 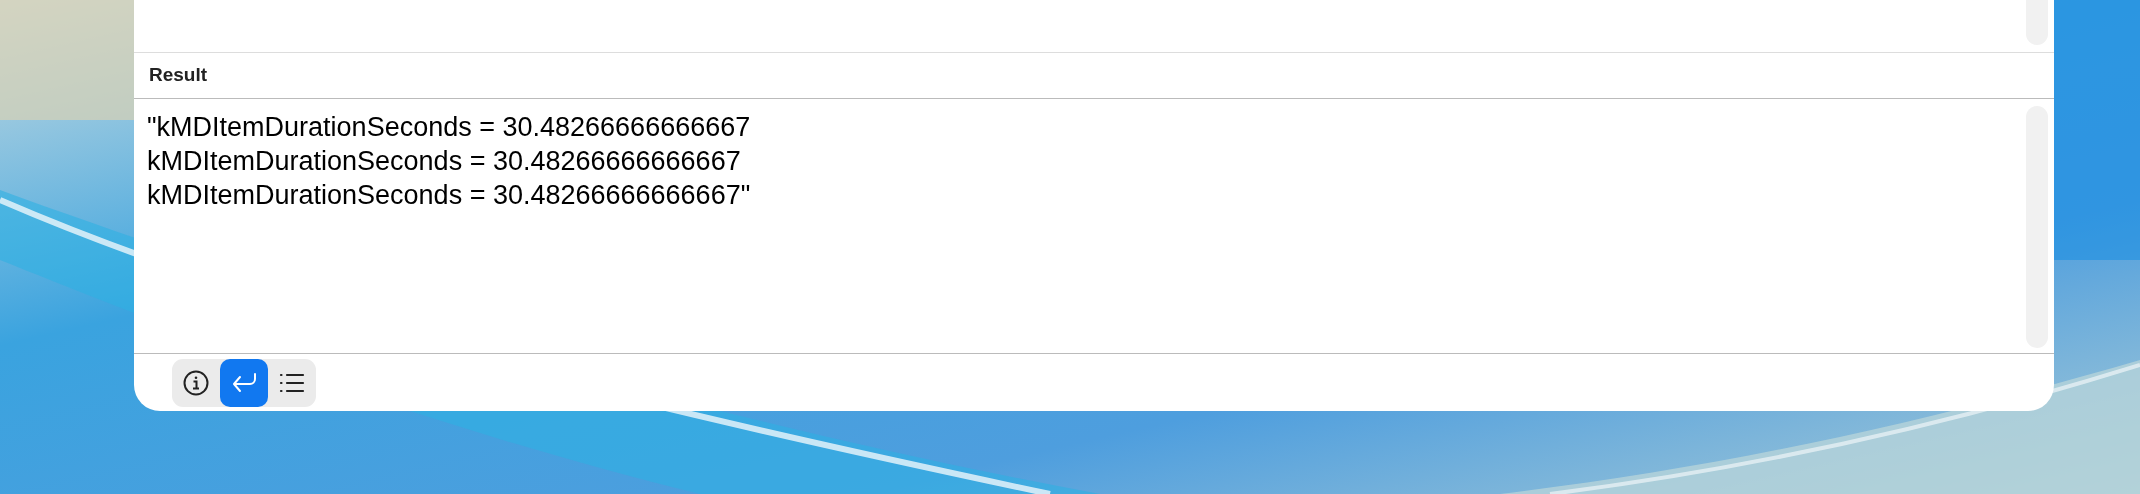 I want to click on return-arrow-icon, so click(x=244, y=382).